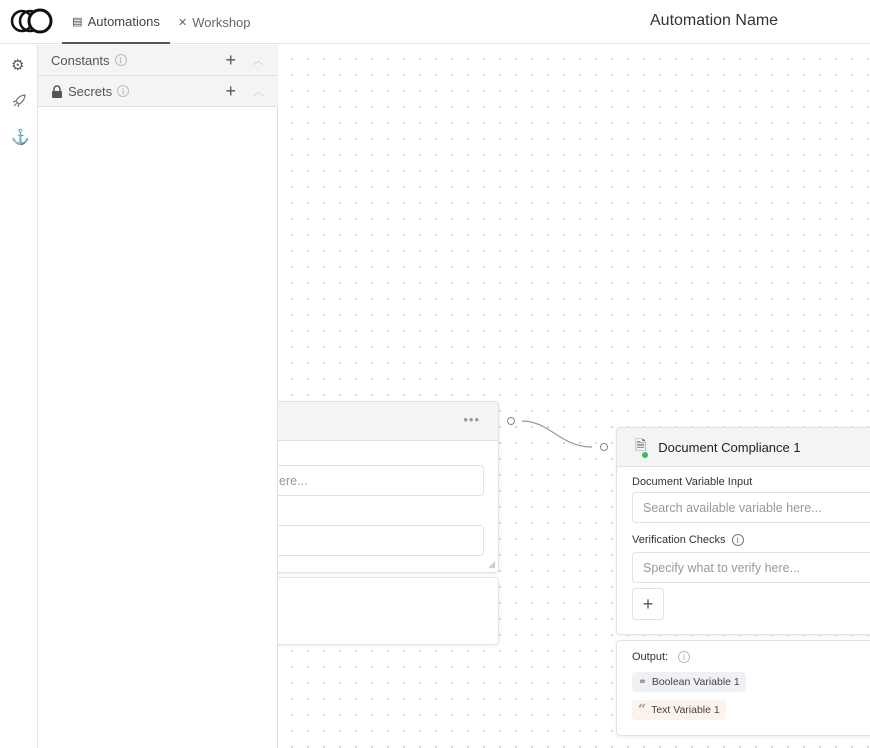 This screenshot has width=870, height=748. What do you see at coordinates (230, 60) in the screenshot?
I see `add-constant-button: +` at bounding box center [230, 60].